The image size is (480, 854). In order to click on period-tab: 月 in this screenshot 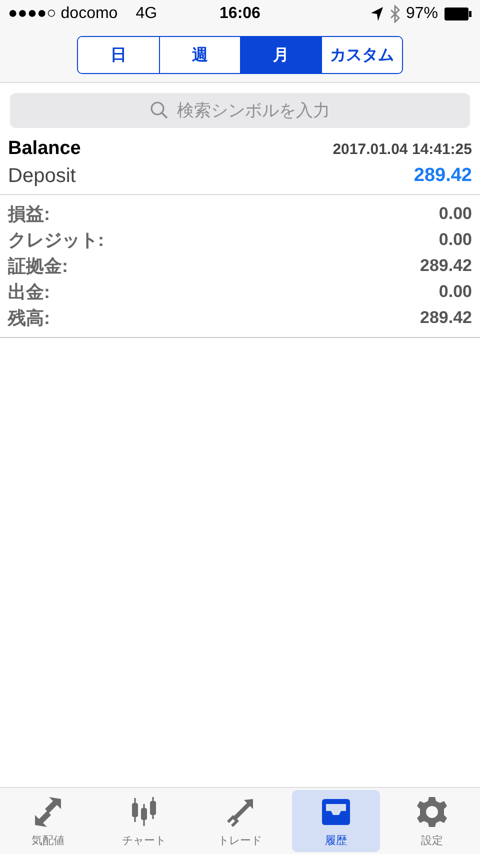, I will do `click(280, 55)`.